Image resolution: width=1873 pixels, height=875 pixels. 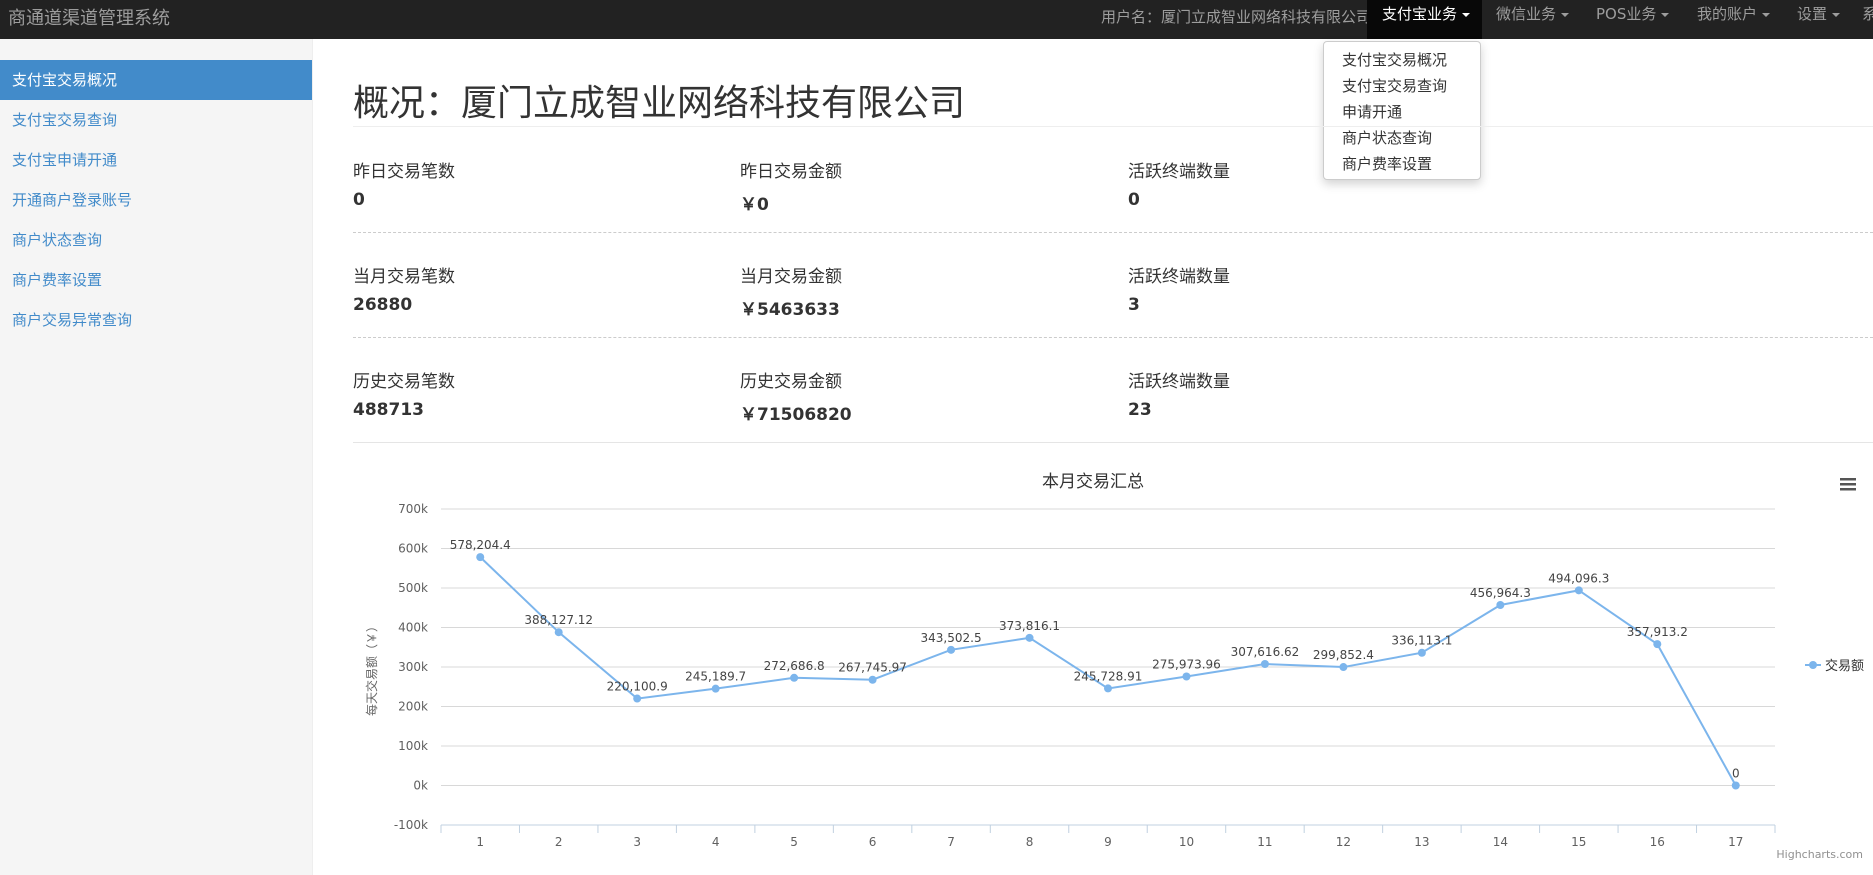 I want to click on sidebar-item-merchant-status: 商户状态查询, so click(x=156, y=240).